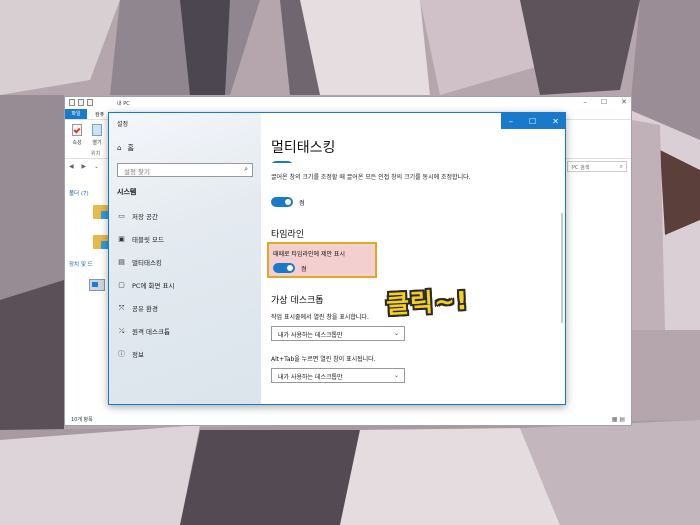 The image size is (700, 525). I want to click on click-annotation: 클릭~!, so click(427, 302).